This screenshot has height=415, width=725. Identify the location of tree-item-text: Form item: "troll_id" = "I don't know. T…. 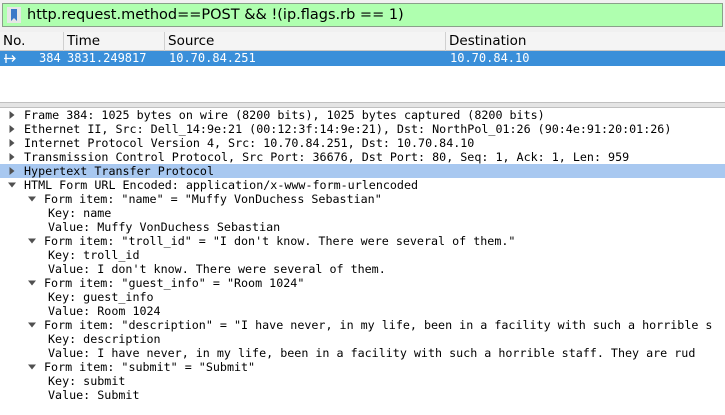
(280, 241).